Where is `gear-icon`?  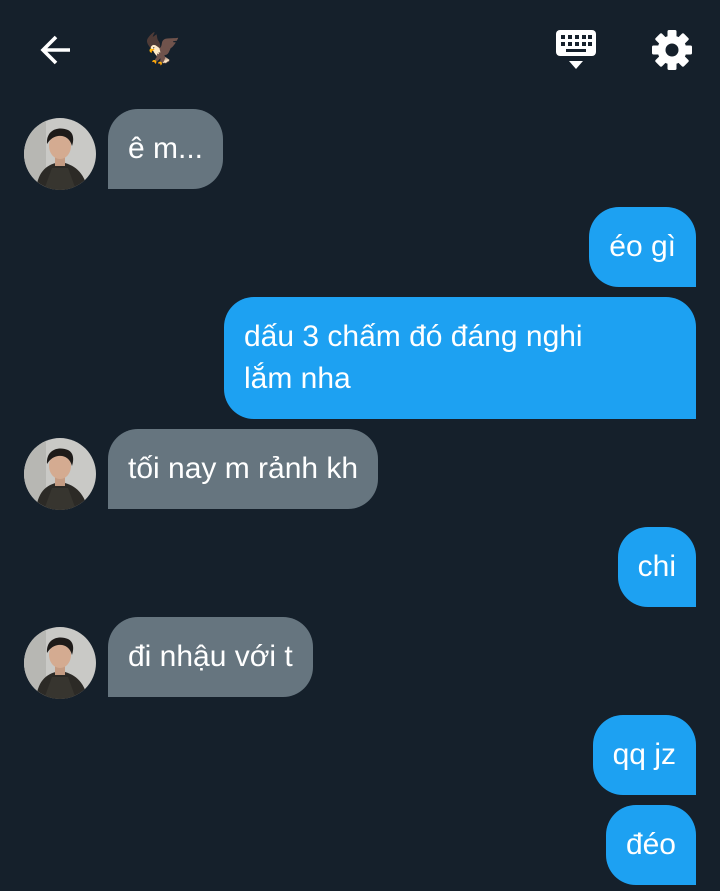 gear-icon is located at coordinates (672, 50).